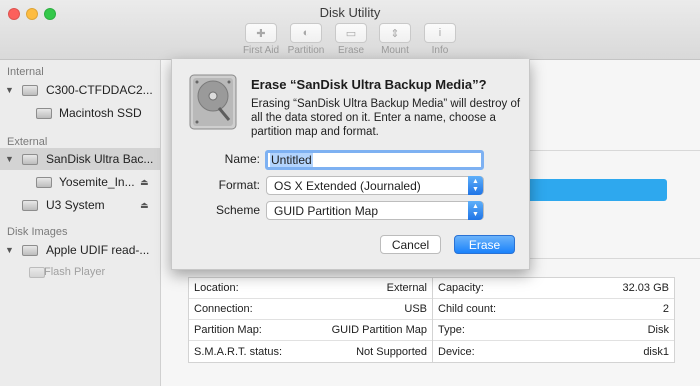 This screenshot has width=700, height=386. Describe the element at coordinates (350, 12) in the screenshot. I see `window-title: Disk Utility` at that location.